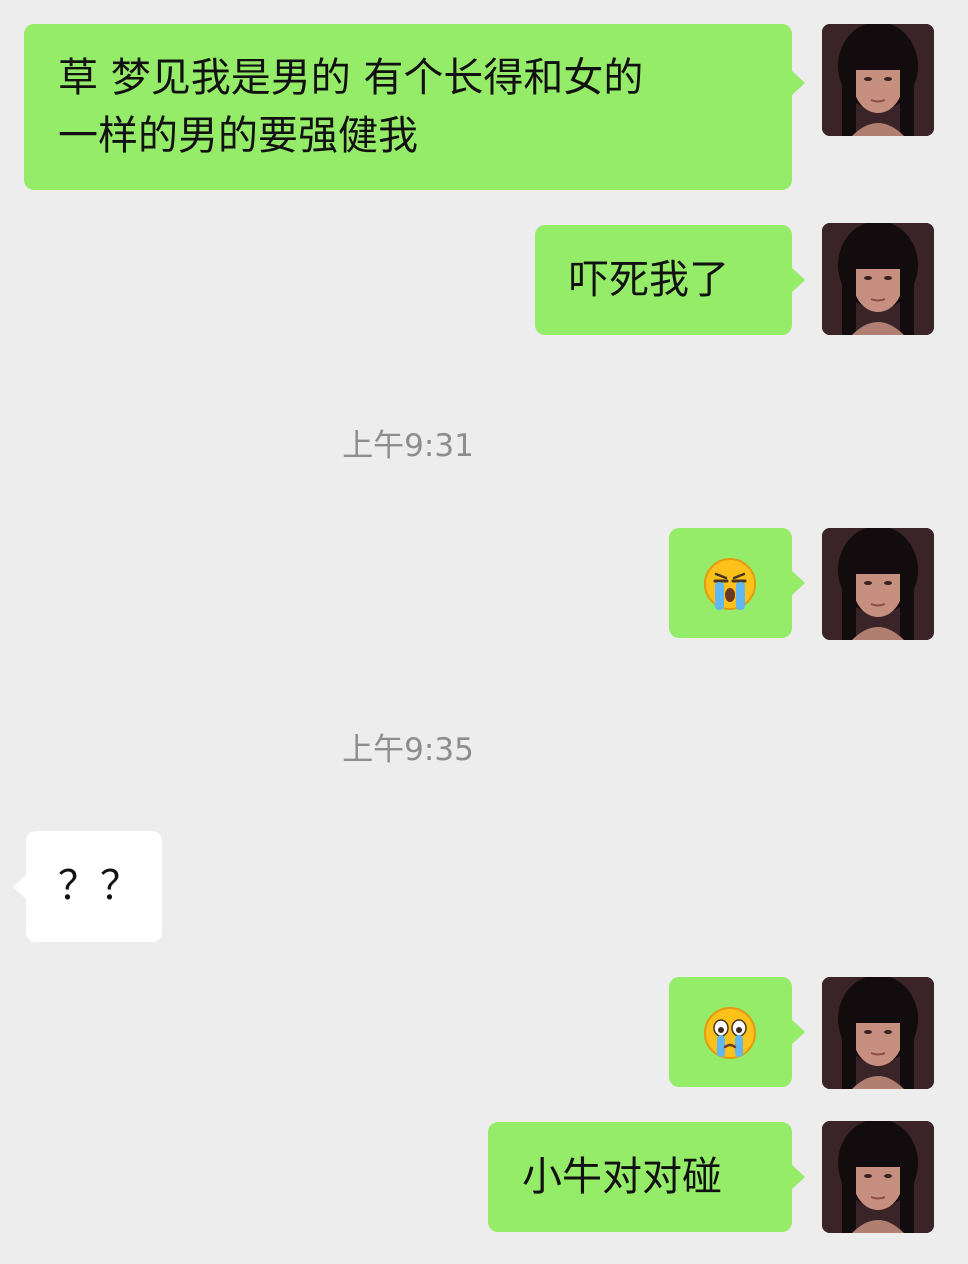 The height and width of the screenshot is (1264, 968). What do you see at coordinates (351, 78) in the screenshot?
I see `message-text-line: 草 梦见我是男的 有个长得和女的` at bounding box center [351, 78].